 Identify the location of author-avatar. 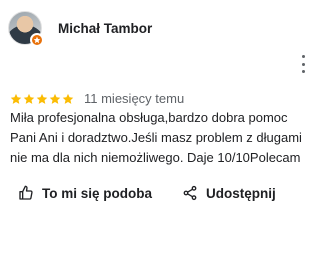
(26, 29).